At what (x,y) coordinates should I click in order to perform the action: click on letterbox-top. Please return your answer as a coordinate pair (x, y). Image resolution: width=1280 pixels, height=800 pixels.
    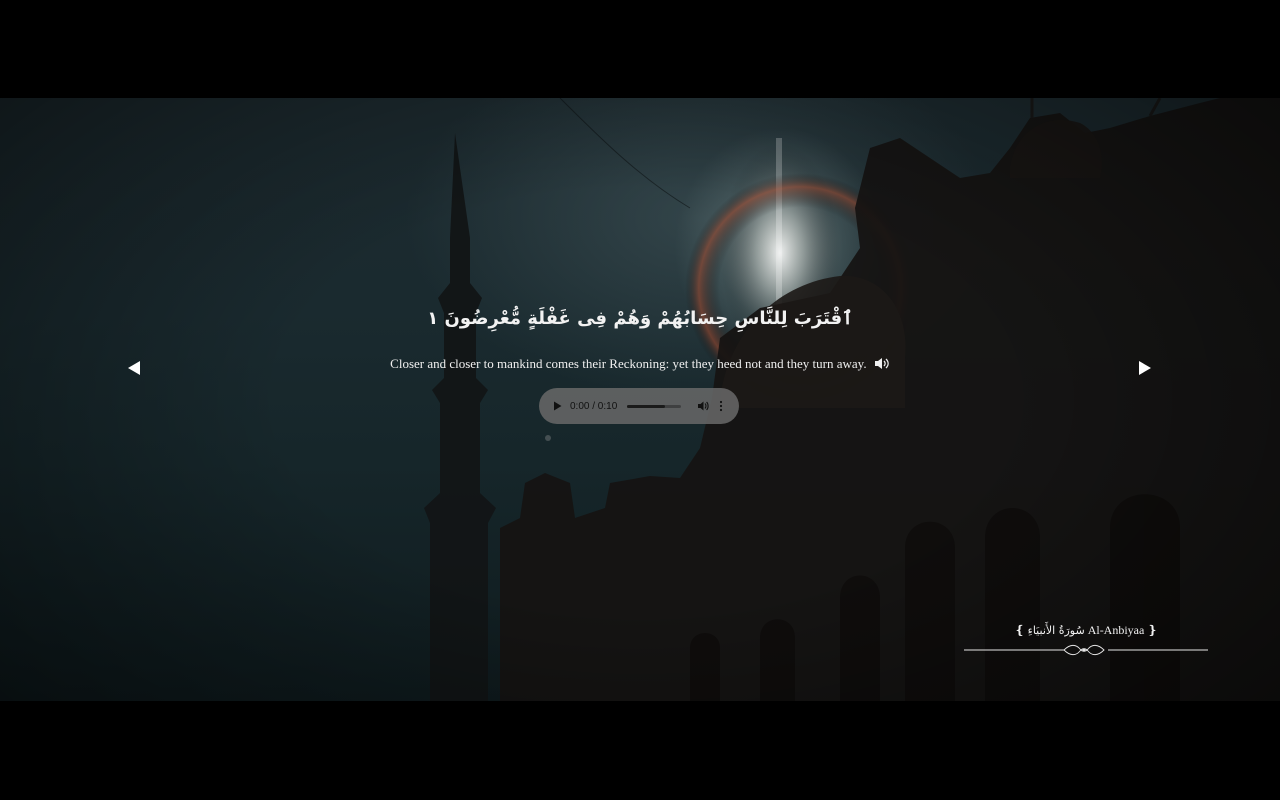
    Looking at the image, I should click on (640, 49).